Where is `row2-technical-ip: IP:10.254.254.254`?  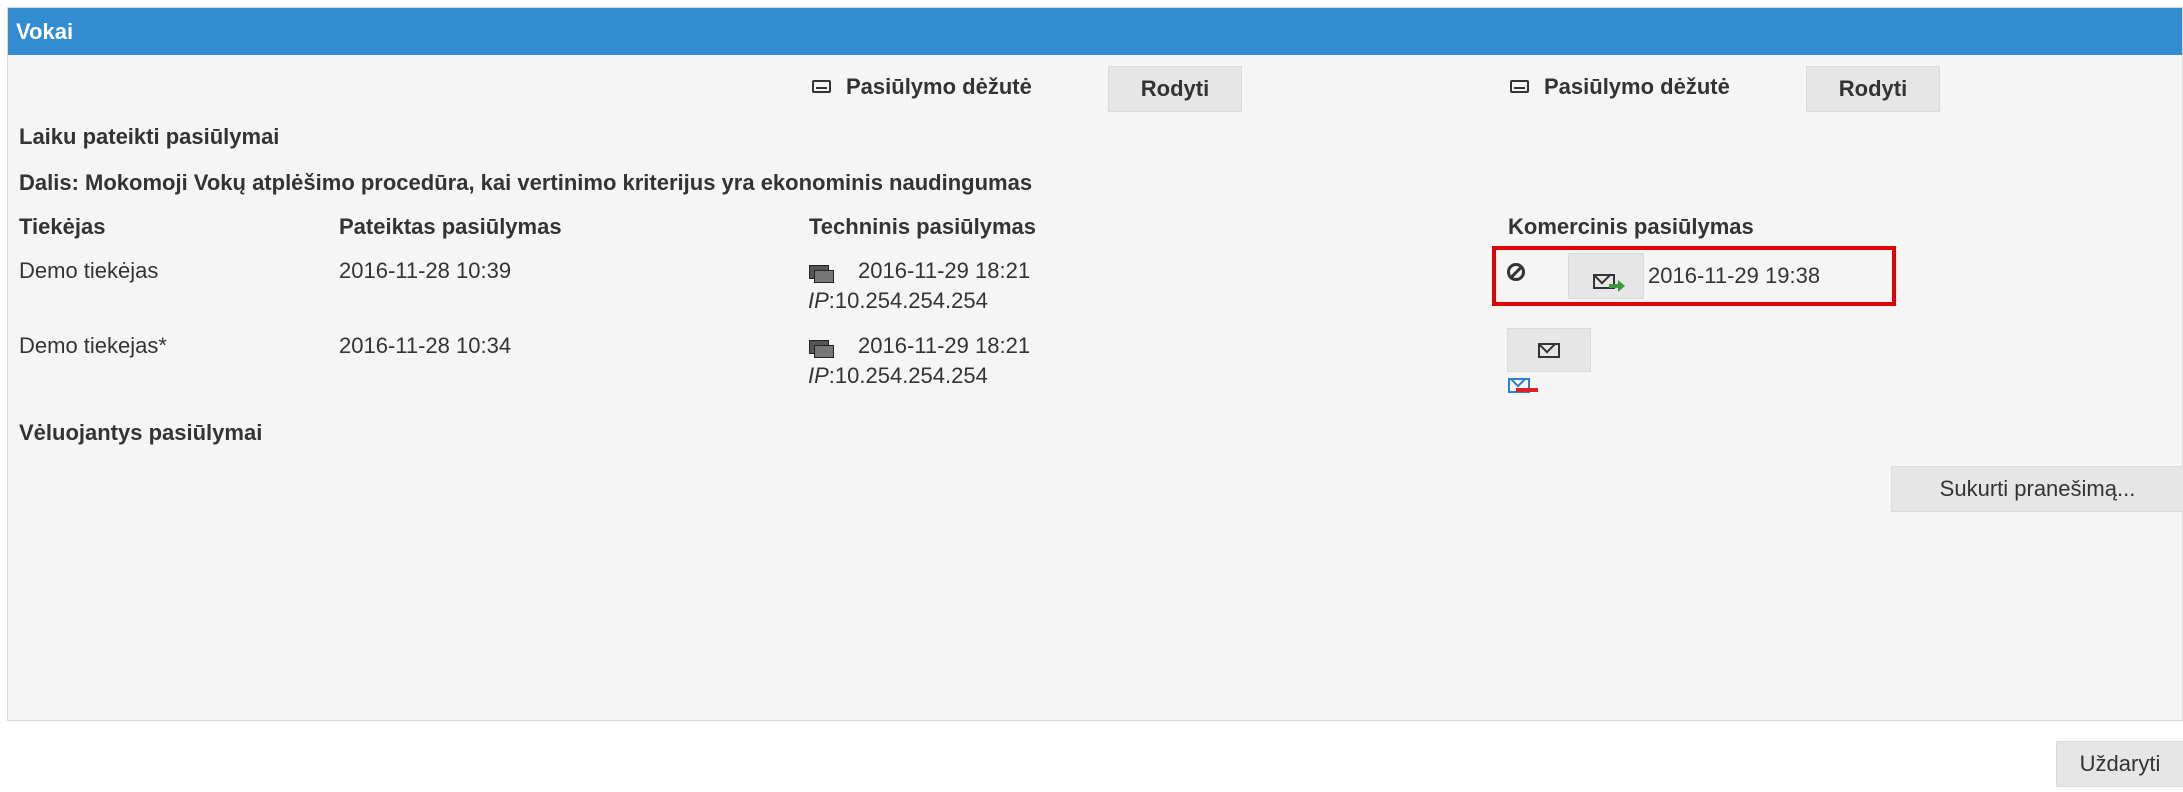
row2-technical-ip: IP:10.254.254.254 is located at coordinates (898, 375).